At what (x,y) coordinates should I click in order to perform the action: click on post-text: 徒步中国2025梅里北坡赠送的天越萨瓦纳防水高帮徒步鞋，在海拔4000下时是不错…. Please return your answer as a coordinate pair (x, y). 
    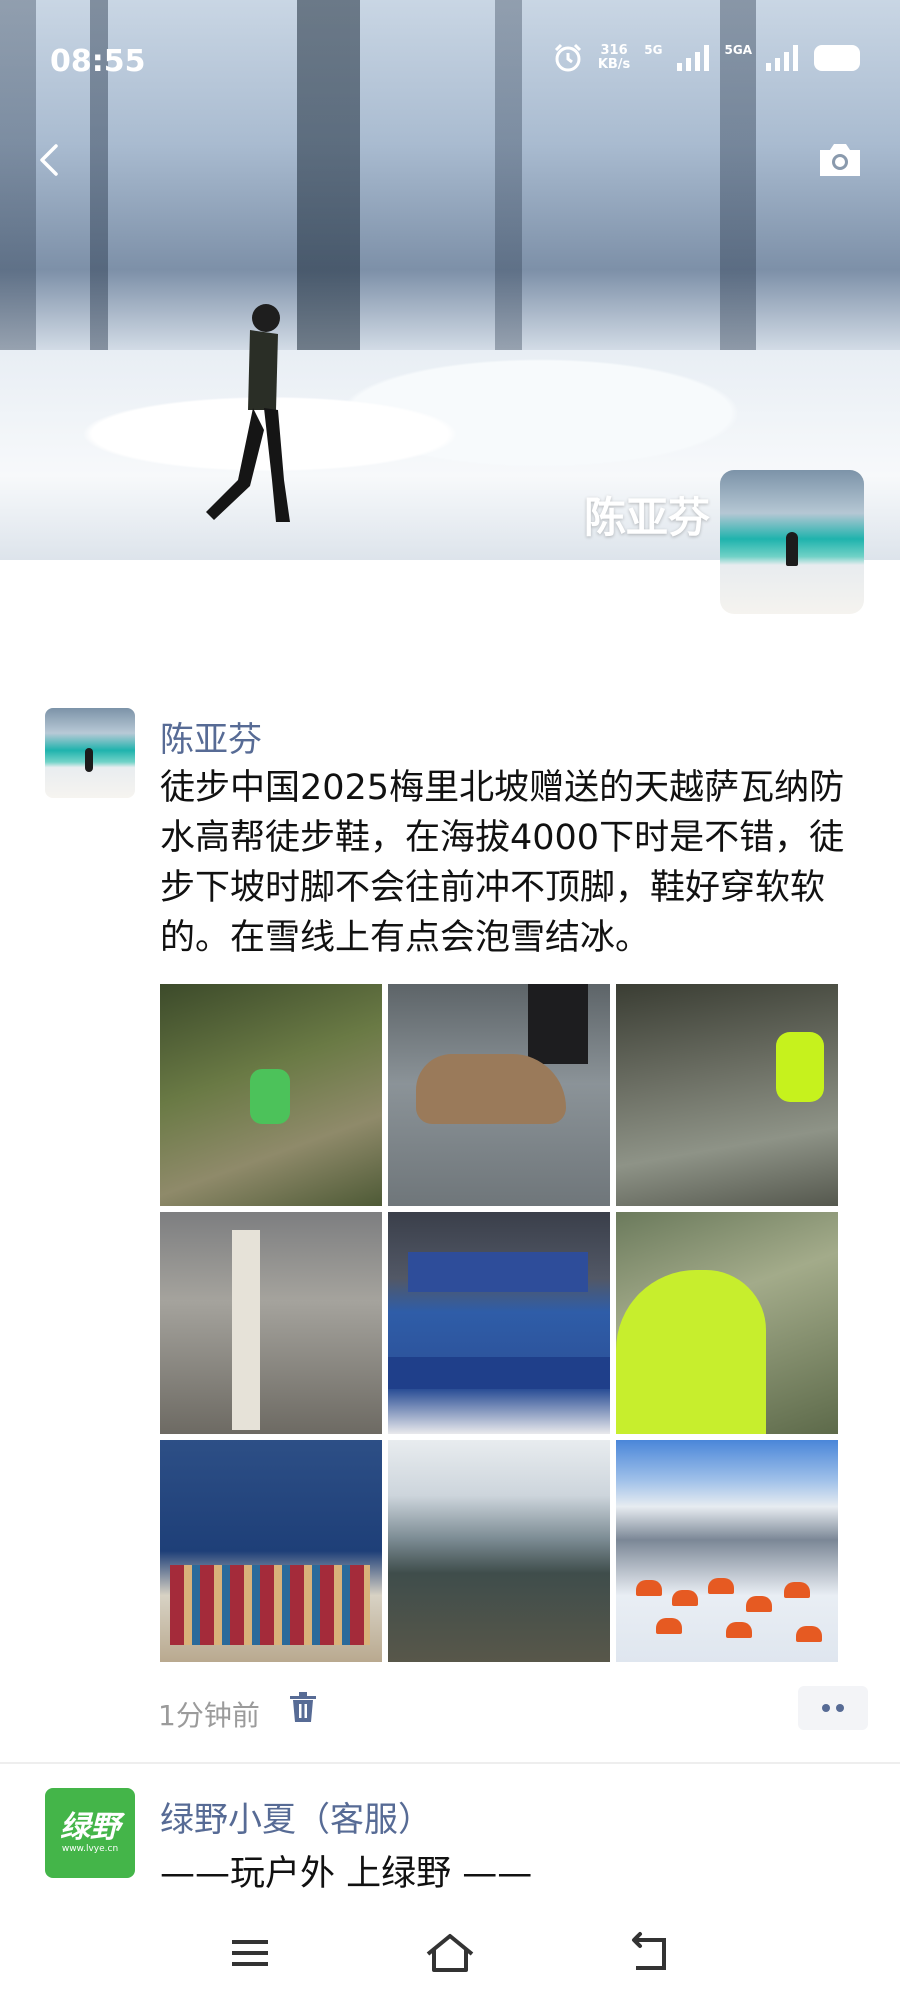
    Looking at the image, I should click on (502, 863).